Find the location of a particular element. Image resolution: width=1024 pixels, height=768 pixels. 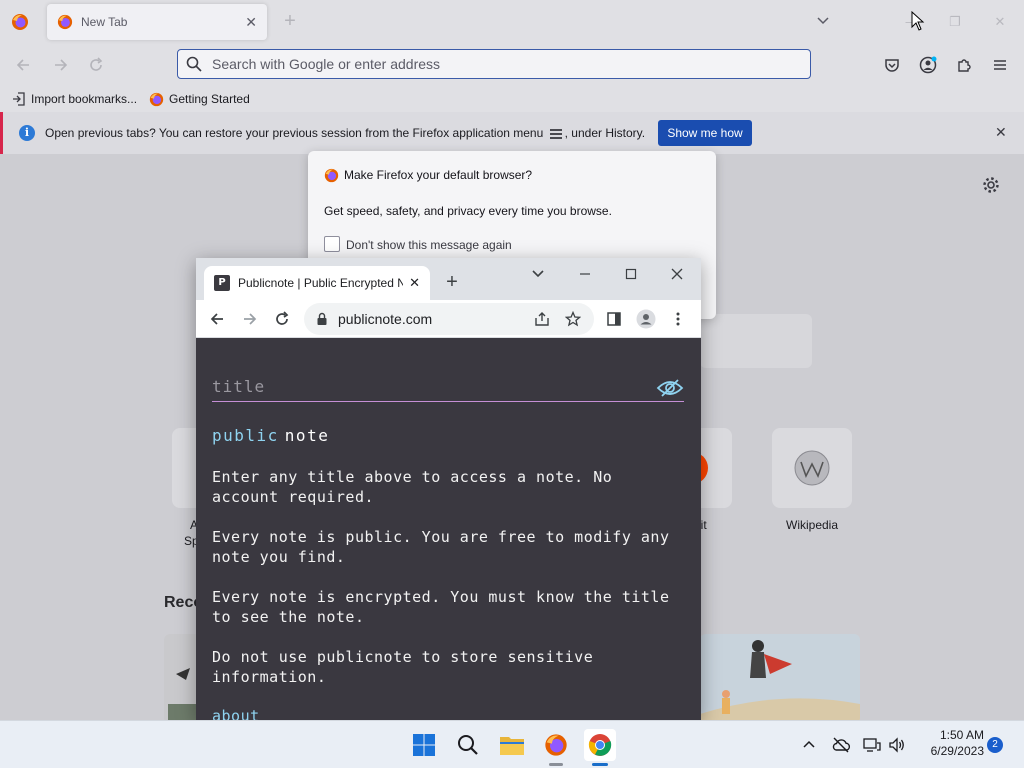

url-bar-placeholder: Search with Google or enter address is located at coordinates (326, 64).